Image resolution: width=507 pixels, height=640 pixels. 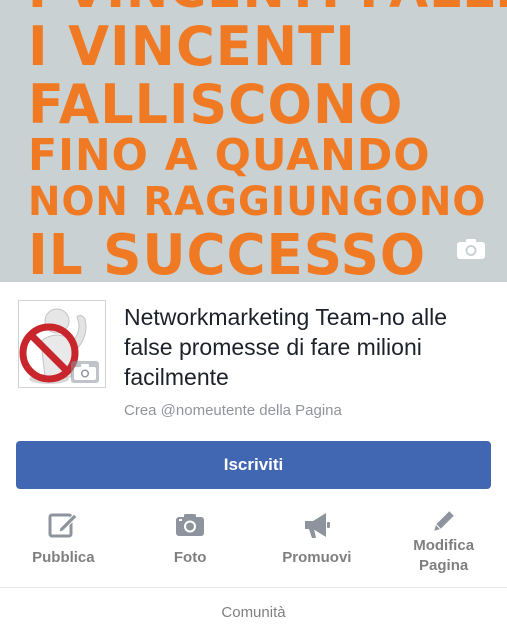 I want to click on cover-line: NON RAGGIUNGONO, so click(x=257, y=202).